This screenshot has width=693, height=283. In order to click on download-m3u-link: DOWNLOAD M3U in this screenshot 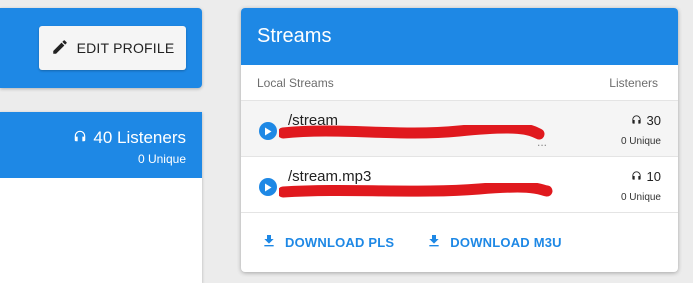, I will do `click(494, 242)`.